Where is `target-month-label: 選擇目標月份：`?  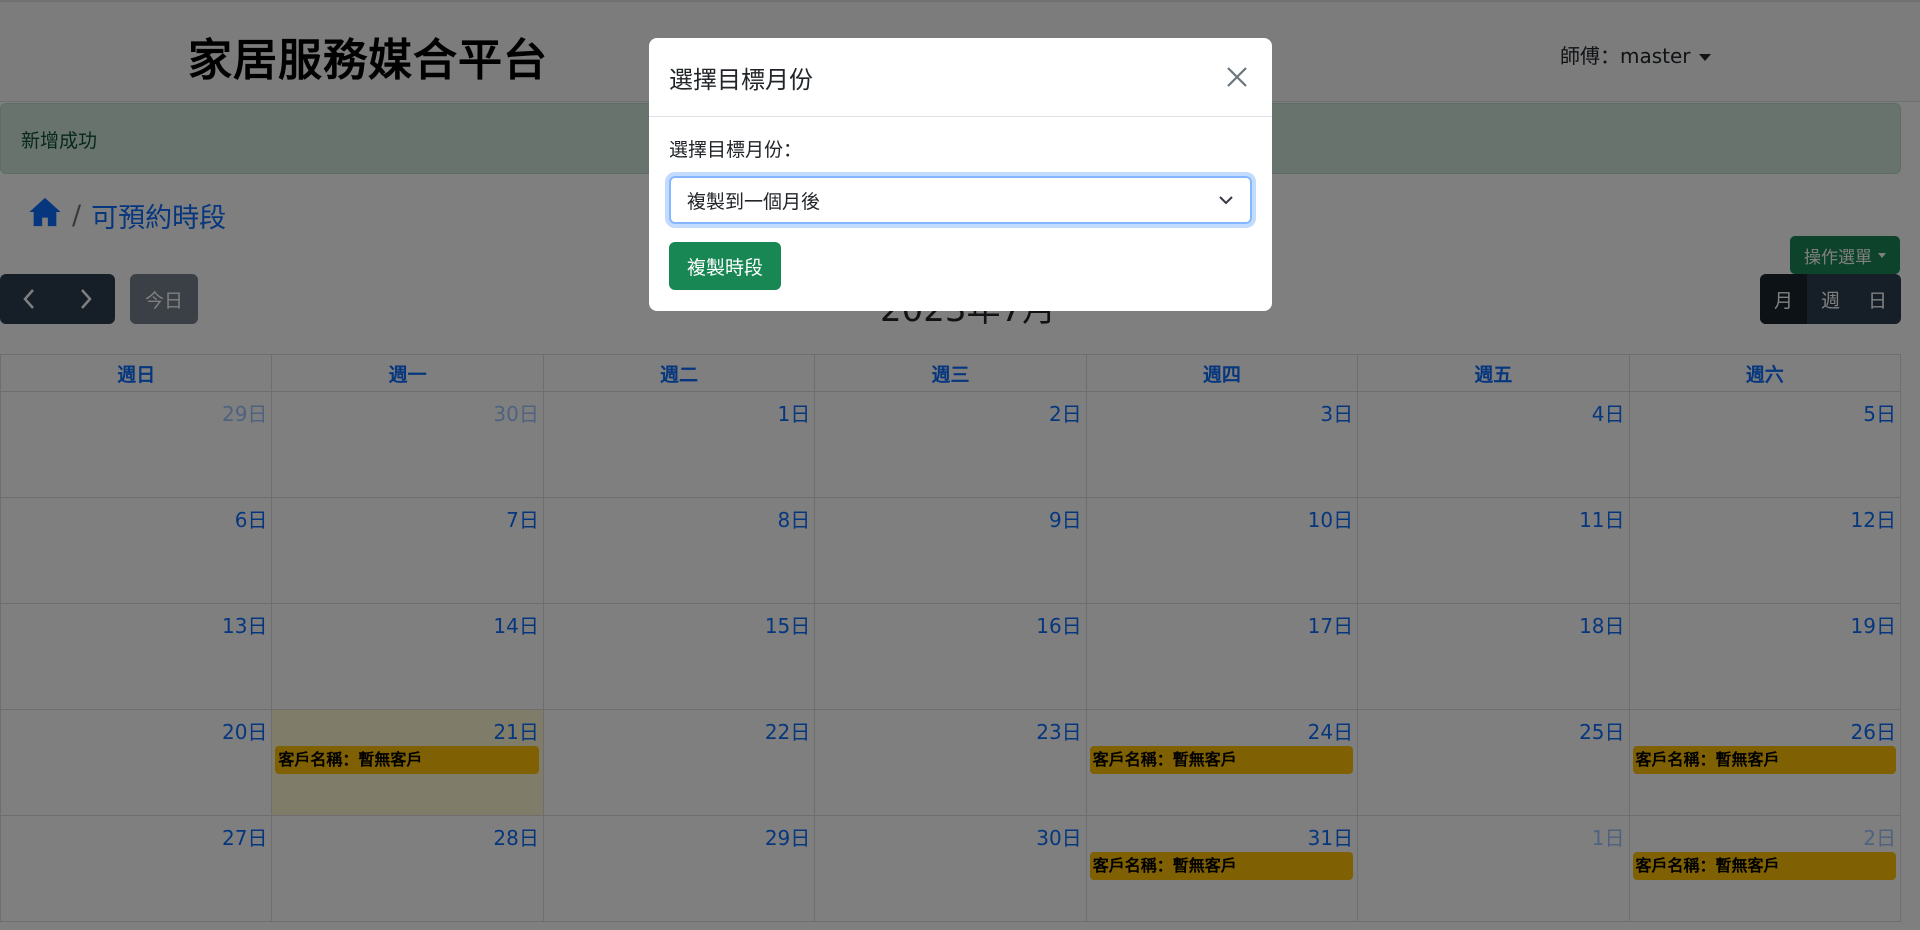
target-month-label: 選擇目標月份： is located at coordinates (736, 150).